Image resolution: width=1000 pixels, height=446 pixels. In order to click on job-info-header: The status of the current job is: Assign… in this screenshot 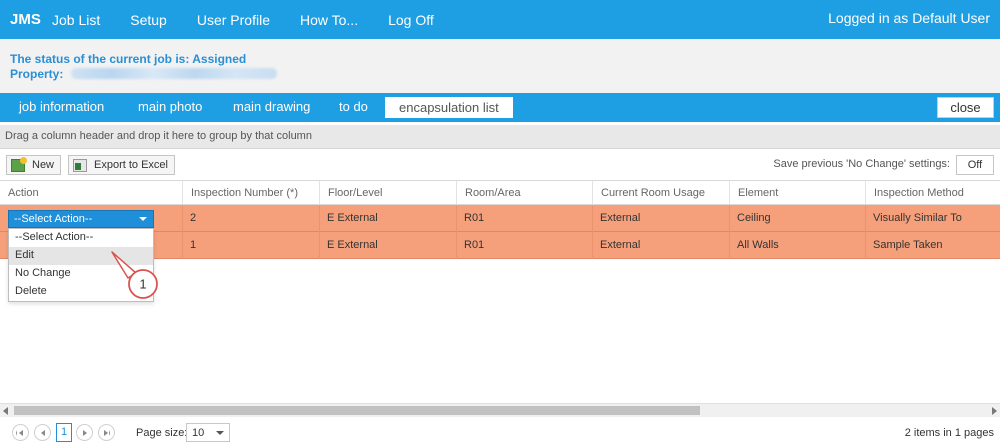, I will do `click(500, 66)`.